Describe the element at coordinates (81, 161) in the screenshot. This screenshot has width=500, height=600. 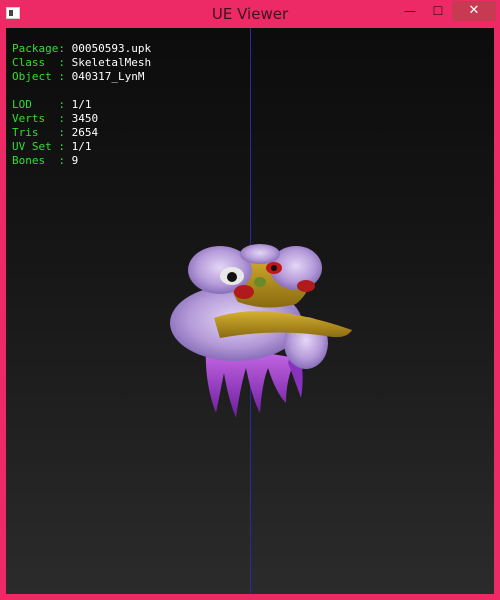
I see `info-bones-row: Bones : 9` at that location.